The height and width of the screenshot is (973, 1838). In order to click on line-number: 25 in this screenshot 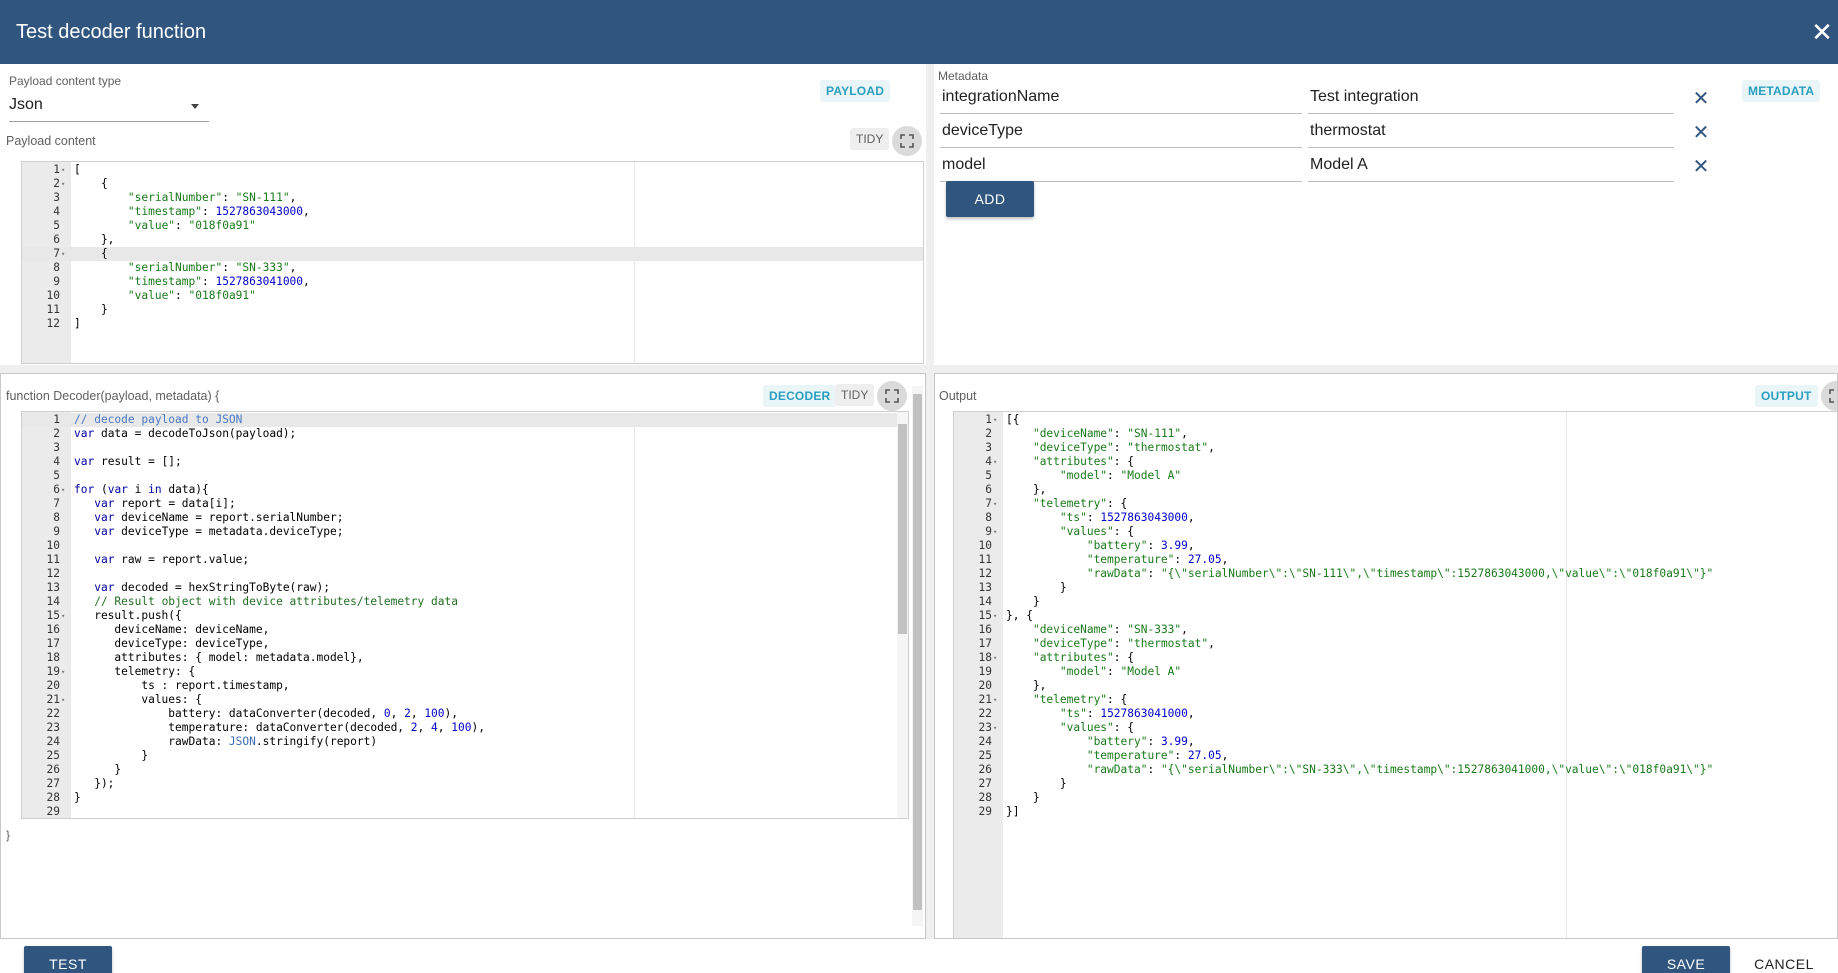, I will do `click(985, 755)`.